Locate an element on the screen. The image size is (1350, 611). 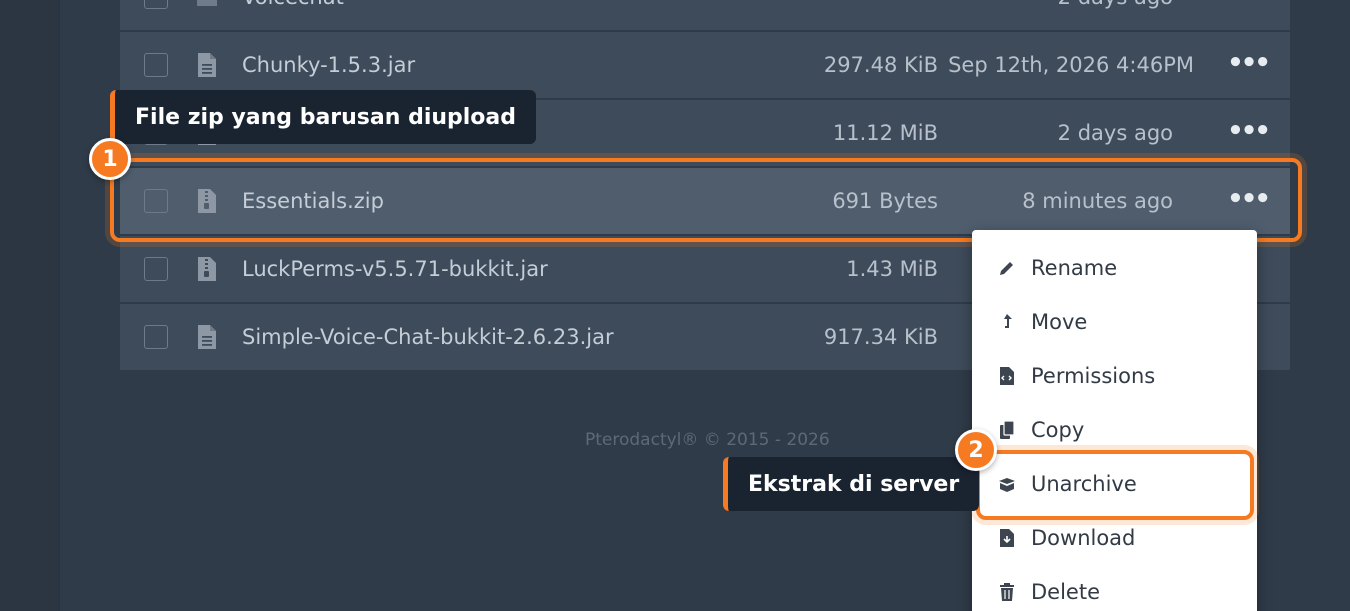
file-size: 917.34 KiB is located at coordinates (880, 337).